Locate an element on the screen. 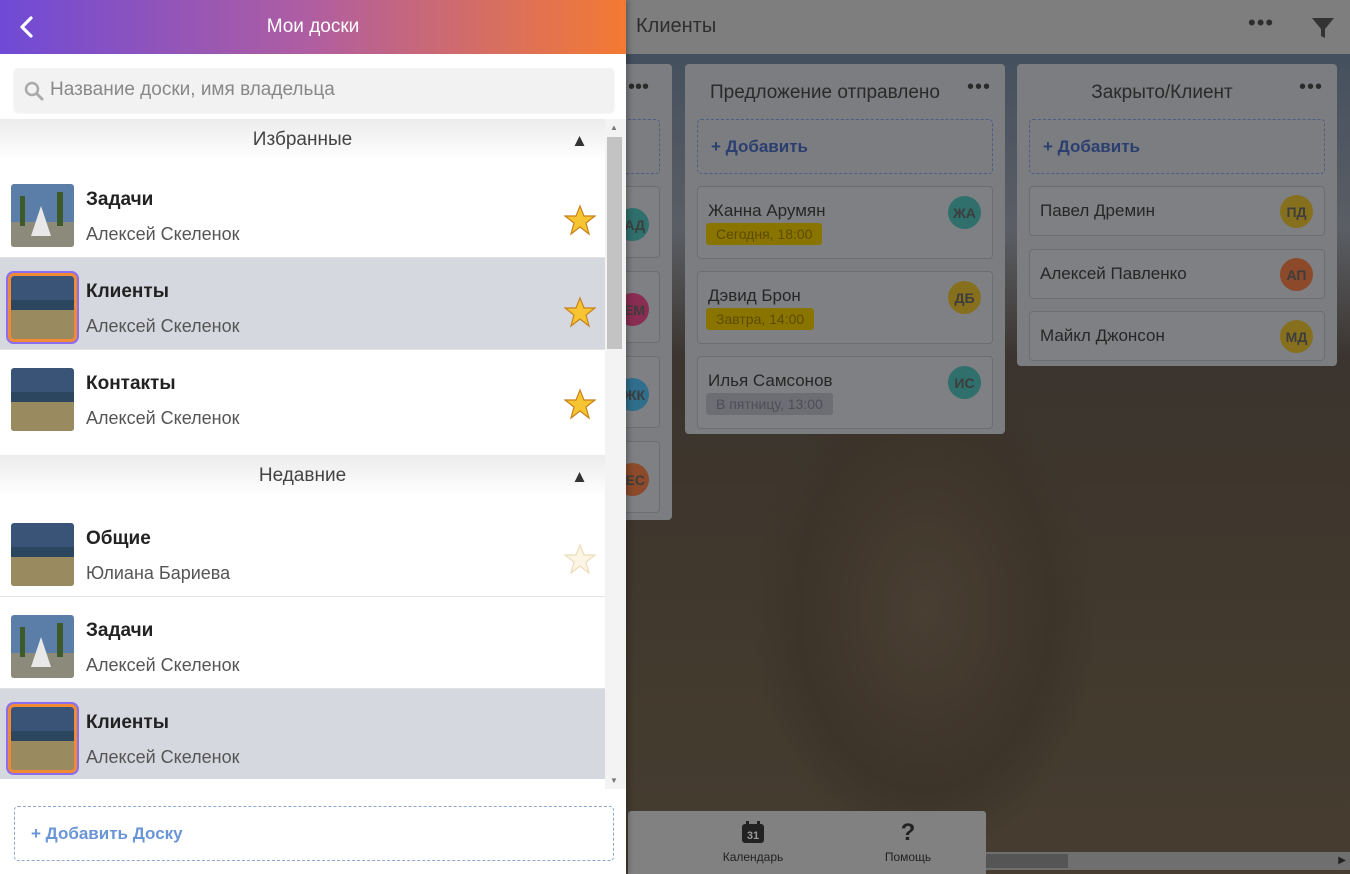 The width and height of the screenshot is (1350, 874). help-label: Помощь is located at coordinates (908, 857).